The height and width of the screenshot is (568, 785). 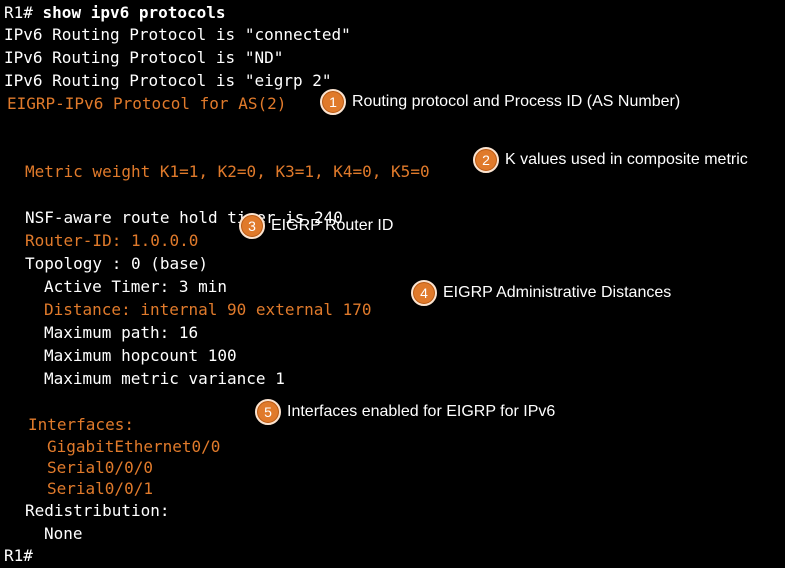 I want to click on router-id-line: Router-ID: 1.0.0.0, so click(x=112, y=240).